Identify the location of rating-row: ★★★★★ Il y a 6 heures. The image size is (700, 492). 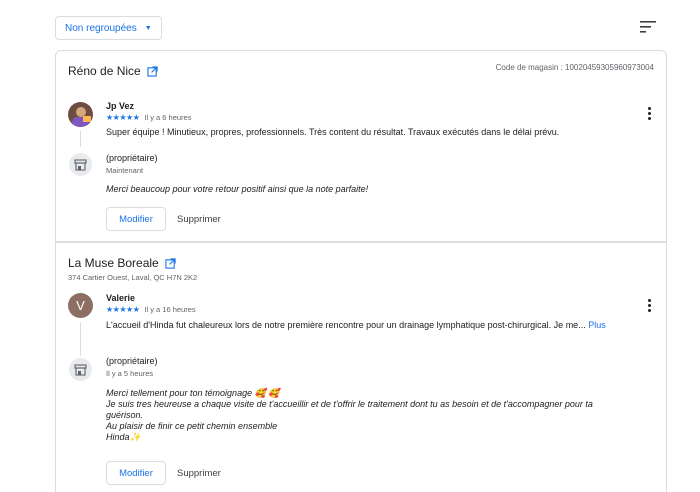
(148, 117).